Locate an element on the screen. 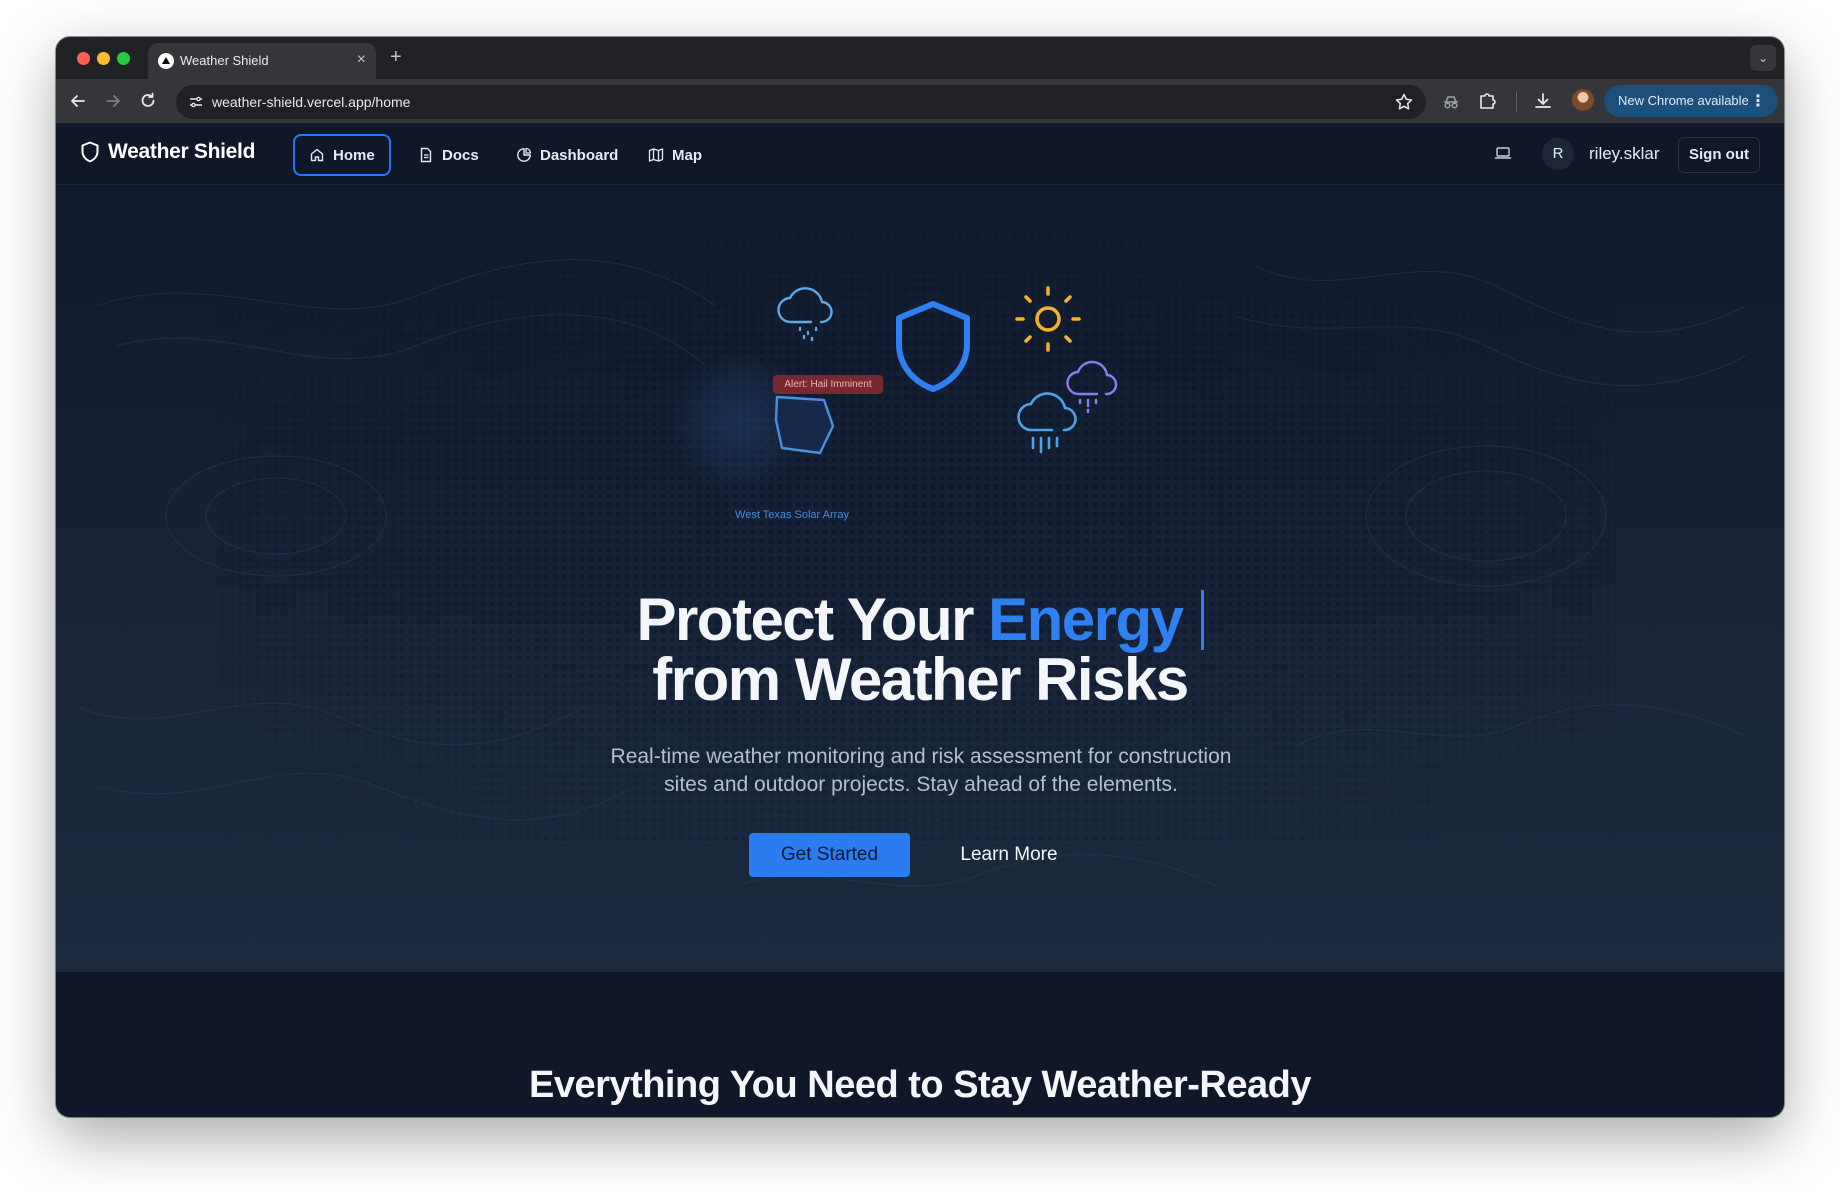  nav-docs: Docs is located at coordinates (448, 155).